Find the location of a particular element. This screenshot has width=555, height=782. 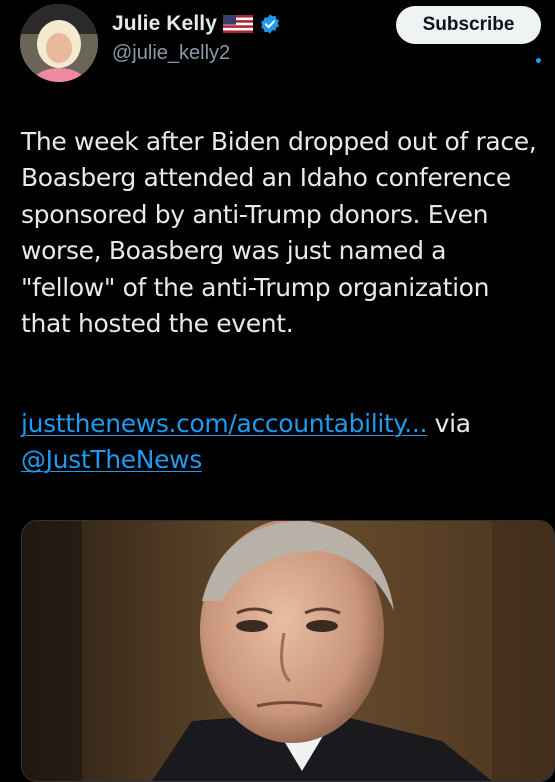

subscribe-button: Subscribe is located at coordinates (468, 25).